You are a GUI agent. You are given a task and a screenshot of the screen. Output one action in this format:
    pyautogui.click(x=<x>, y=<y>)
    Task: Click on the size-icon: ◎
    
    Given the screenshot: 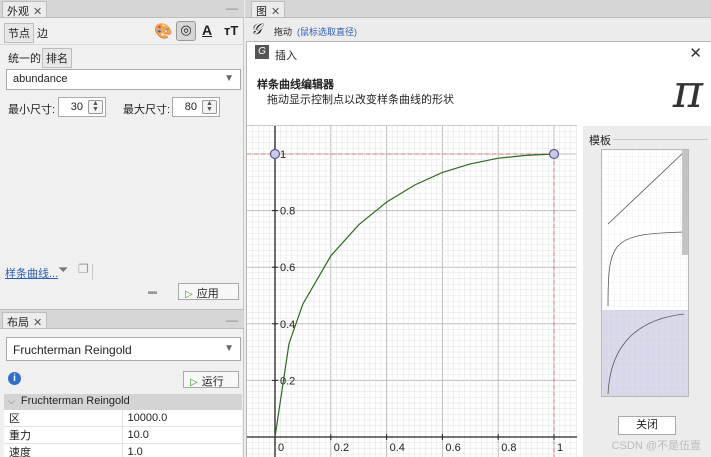 What is the action you would take?
    pyautogui.click(x=186, y=31)
    